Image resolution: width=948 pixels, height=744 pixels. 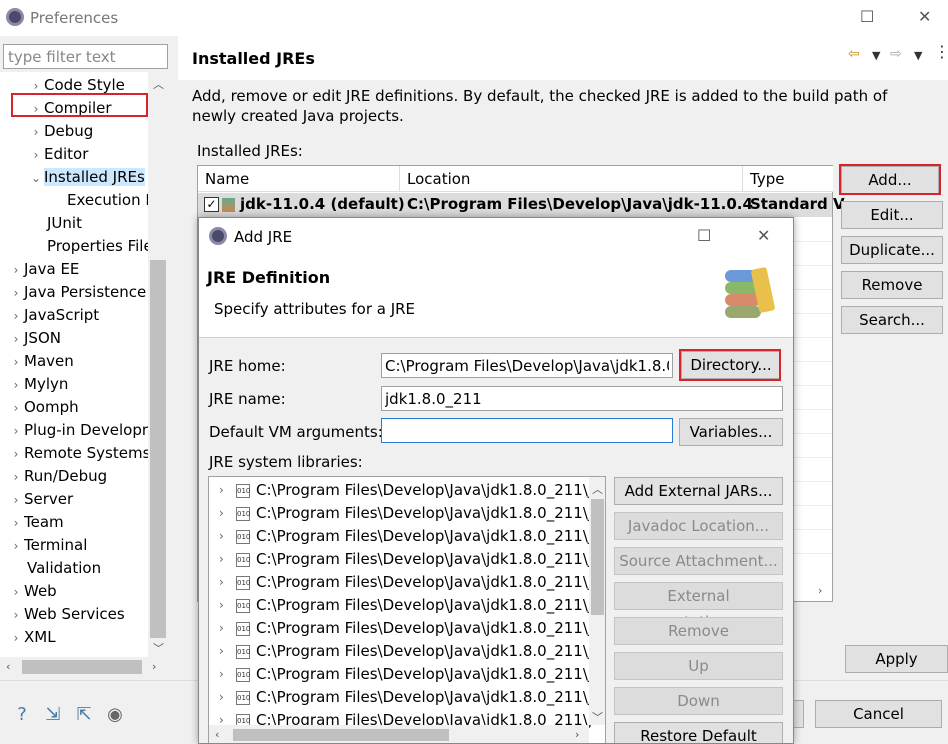 I want to click on move-down-button: Down, so click(x=698, y=701).